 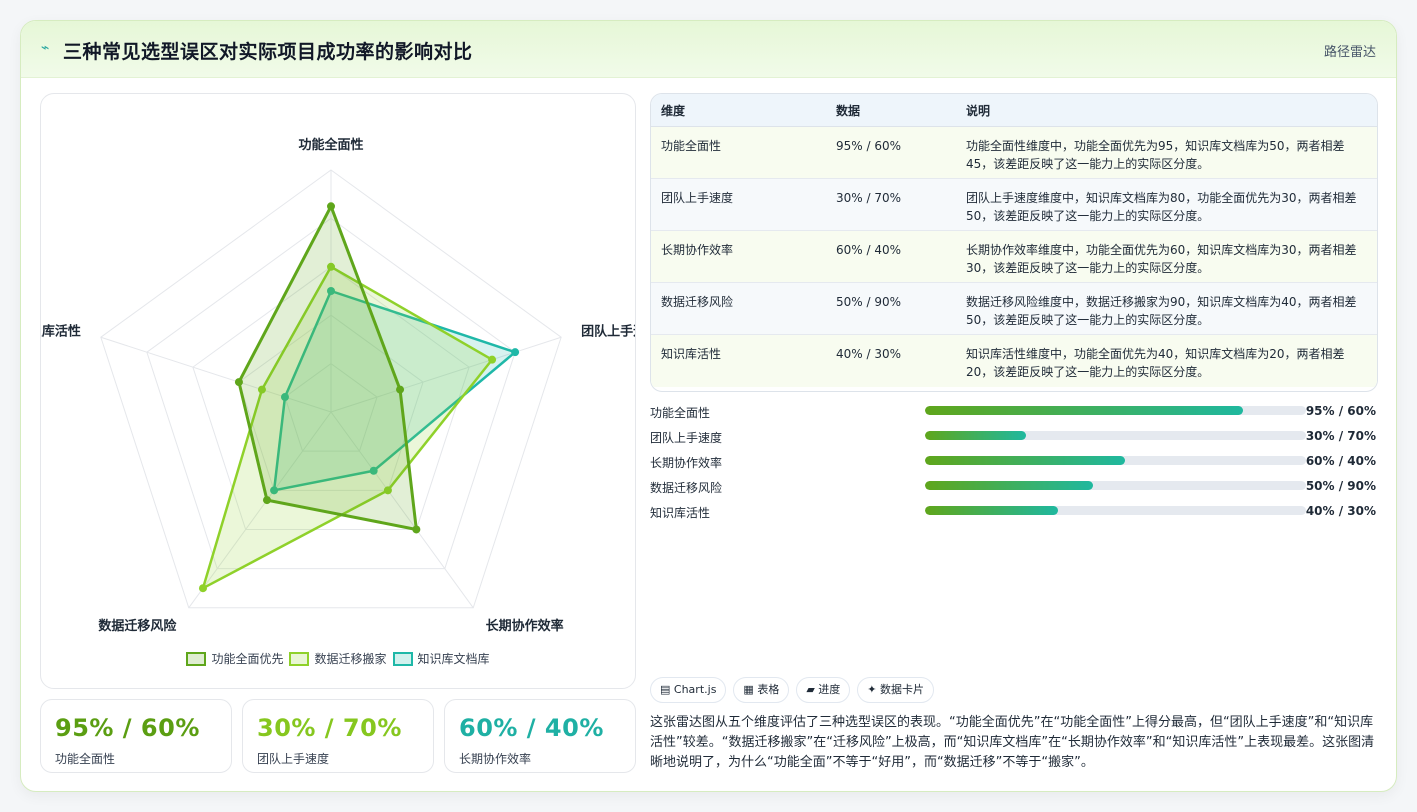 I want to click on cell-dim: 数据迁移风险, so click(x=738, y=308).